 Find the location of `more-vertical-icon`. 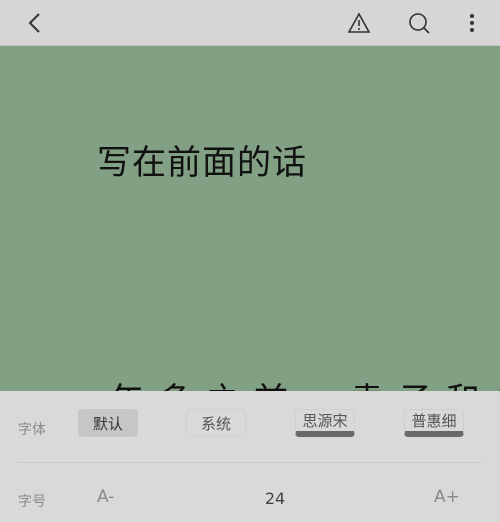

more-vertical-icon is located at coordinates (472, 23).